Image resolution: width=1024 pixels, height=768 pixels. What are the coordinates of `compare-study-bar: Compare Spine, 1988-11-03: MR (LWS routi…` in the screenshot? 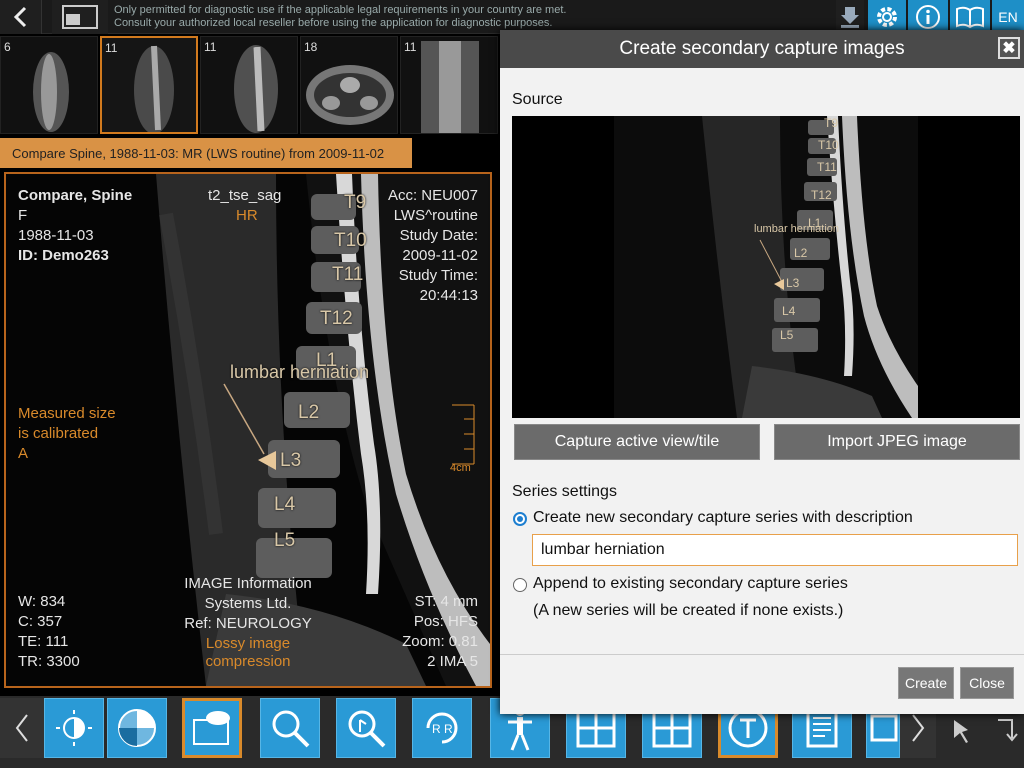 It's located at (206, 153).